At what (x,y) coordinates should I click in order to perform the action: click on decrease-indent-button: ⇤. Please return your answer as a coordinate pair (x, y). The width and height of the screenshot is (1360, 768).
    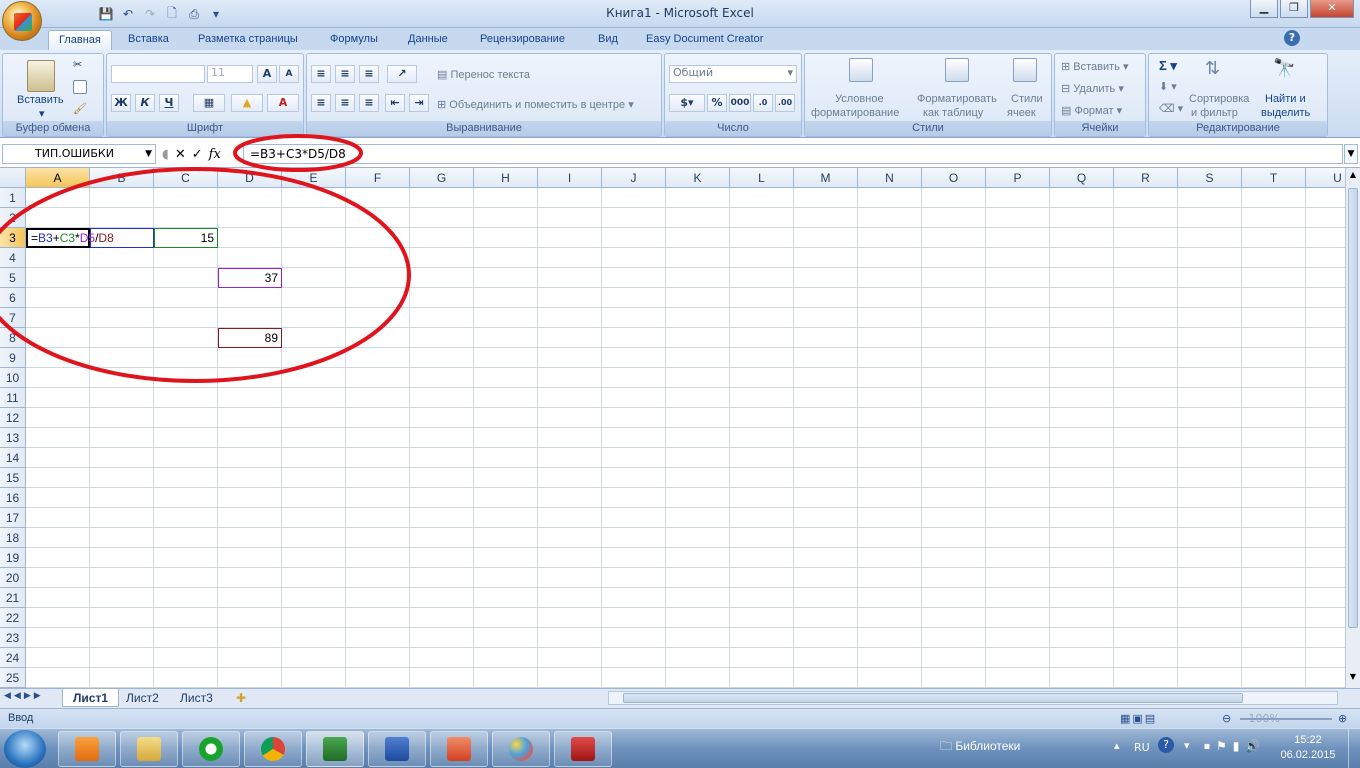
    Looking at the image, I should click on (395, 103).